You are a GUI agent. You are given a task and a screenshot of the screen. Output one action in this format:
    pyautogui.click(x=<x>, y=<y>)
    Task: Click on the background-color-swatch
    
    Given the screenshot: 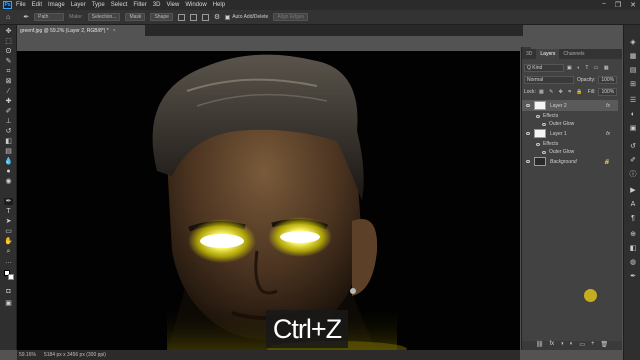 What is the action you would take?
    pyautogui.click(x=11, y=277)
    